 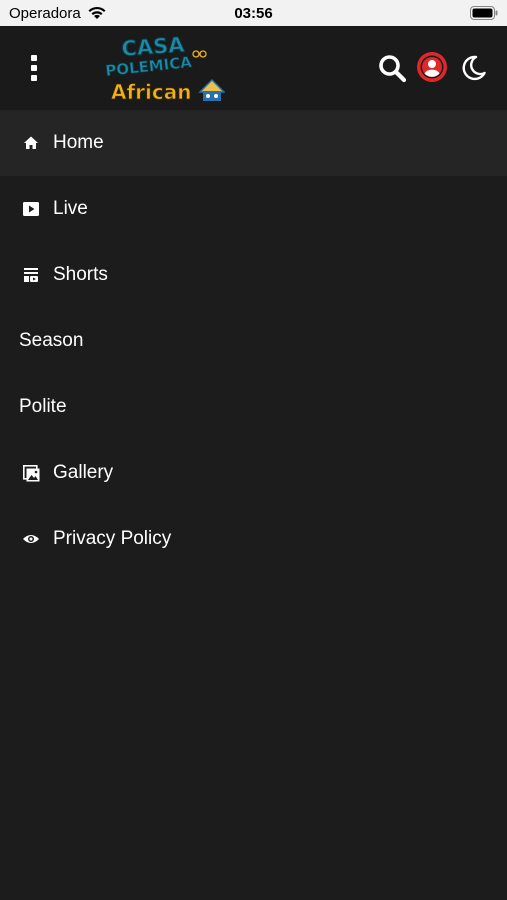 I want to click on menu-dots-icon, so click(x=34, y=58).